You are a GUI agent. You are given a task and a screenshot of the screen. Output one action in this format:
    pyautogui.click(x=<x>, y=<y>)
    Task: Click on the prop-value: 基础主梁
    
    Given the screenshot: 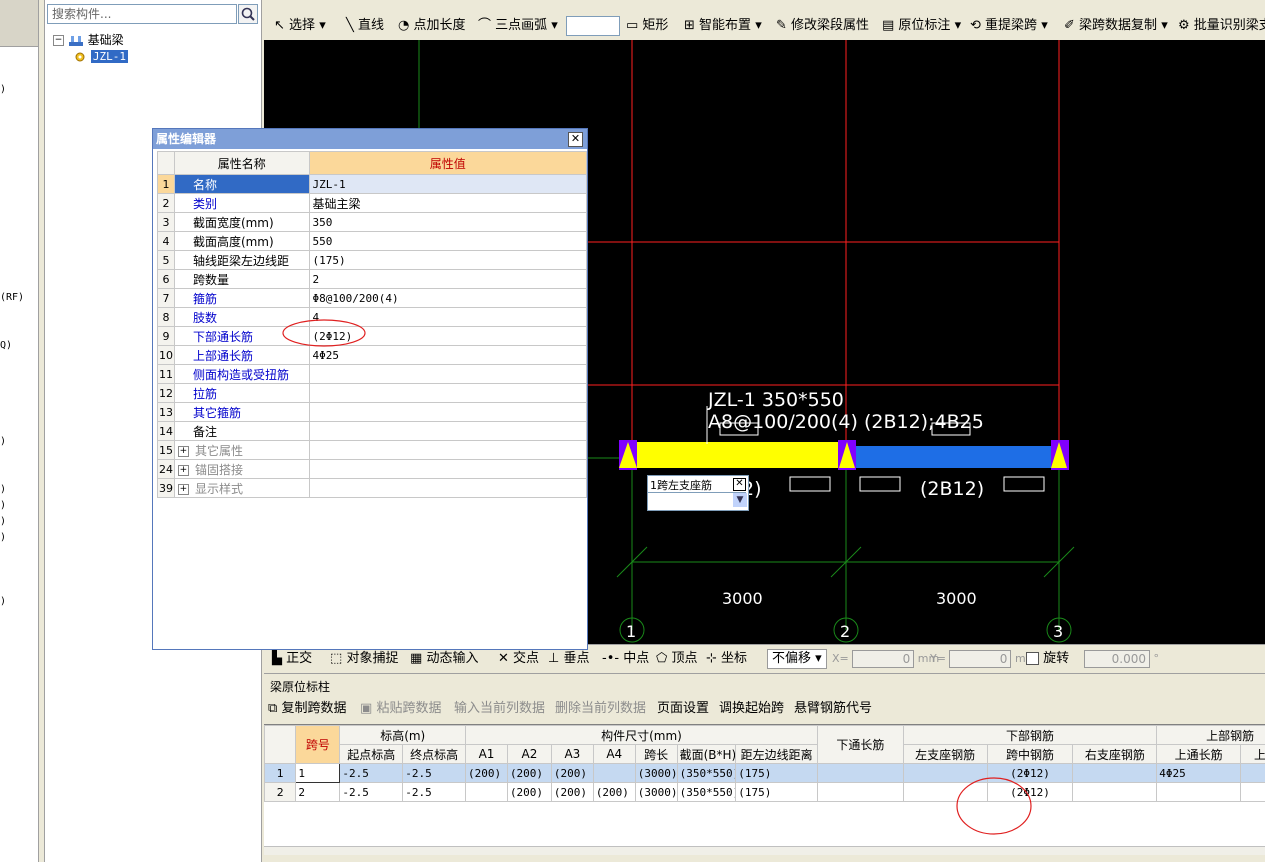 What is the action you would take?
    pyautogui.click(x=448, y=203)
    